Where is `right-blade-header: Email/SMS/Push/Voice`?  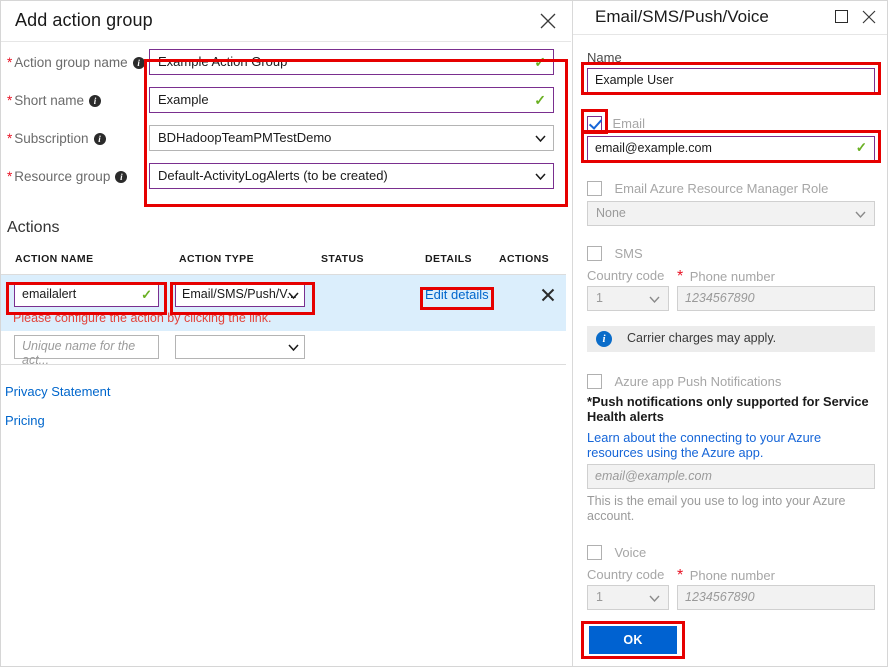 right-blade-header: Email/SMS/Push/Voice is located at coordinates (730, 18).